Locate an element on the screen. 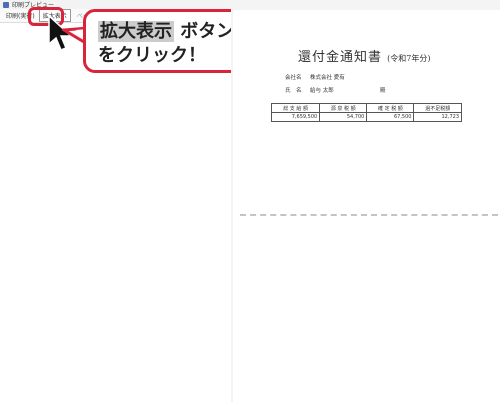 The image size is (500, 402). instruction-callout: 拡大表示 ボタン をクリック！ is located at coordinates (163, 41).